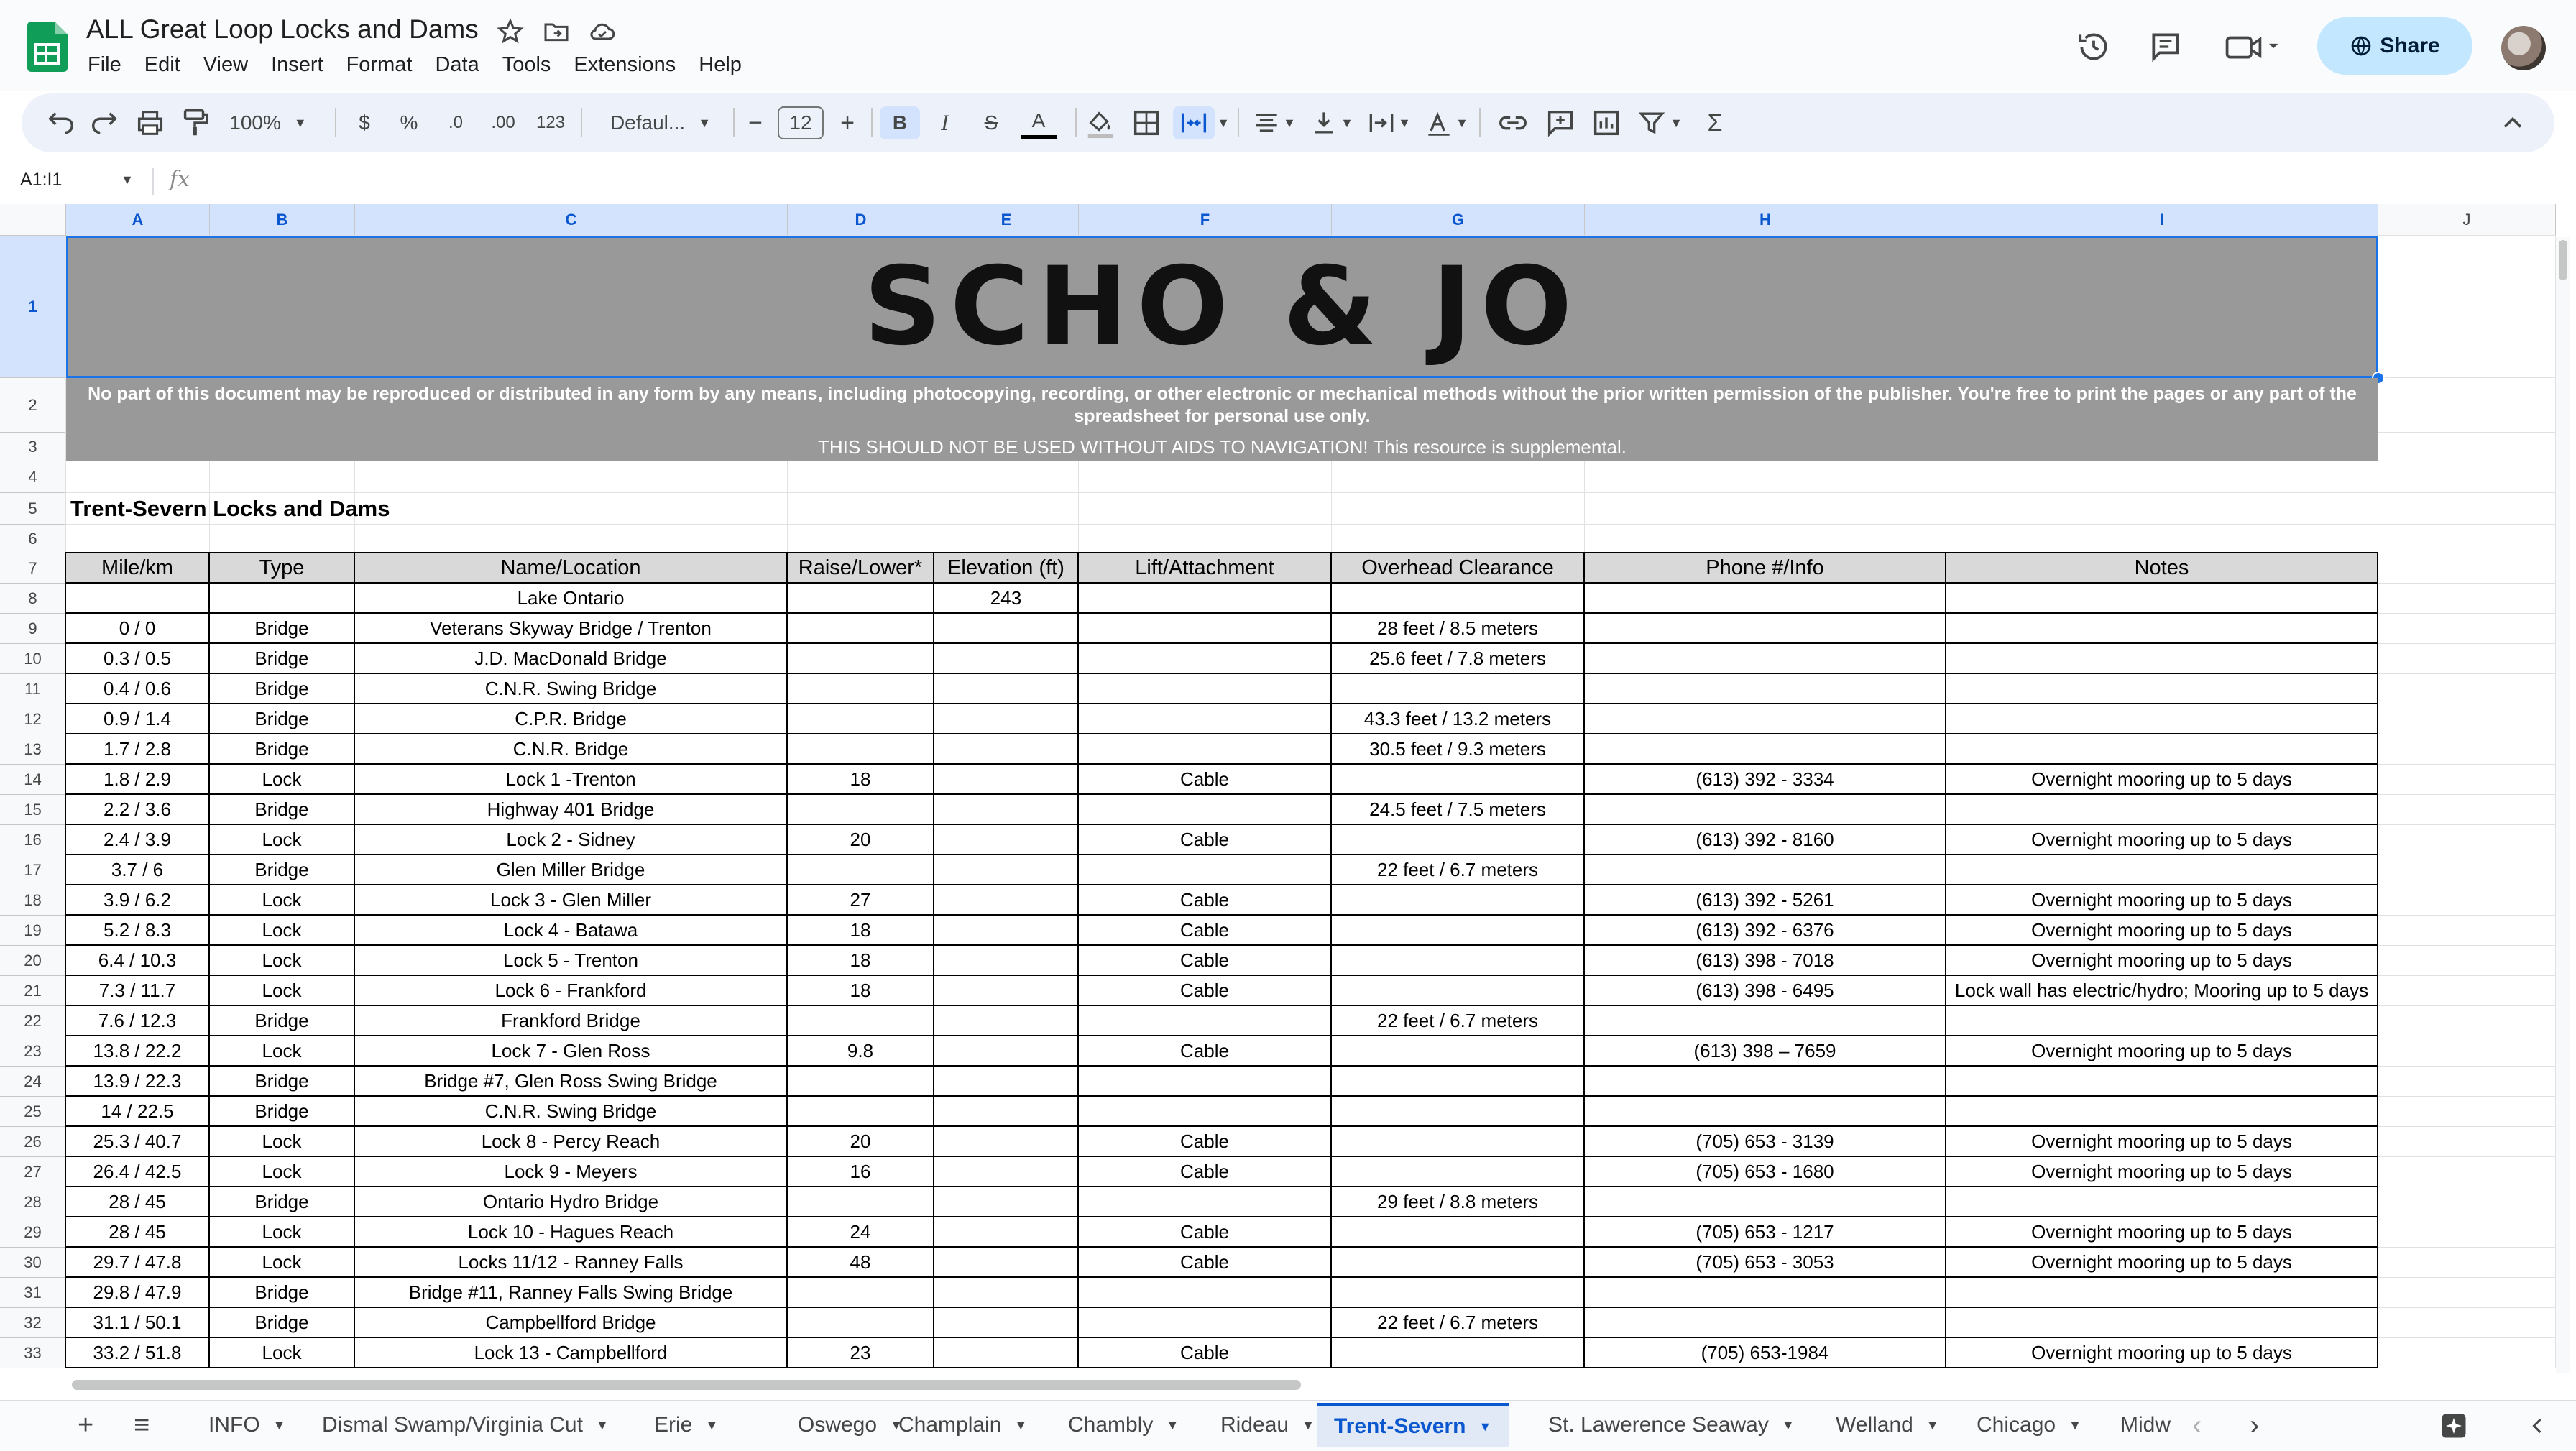 This screenshot has height=1451, width=2576. Describe the element at coordinates (2029, 1425) in the screenshot. I see `tab-chicago: Chicago ▼` at that location.